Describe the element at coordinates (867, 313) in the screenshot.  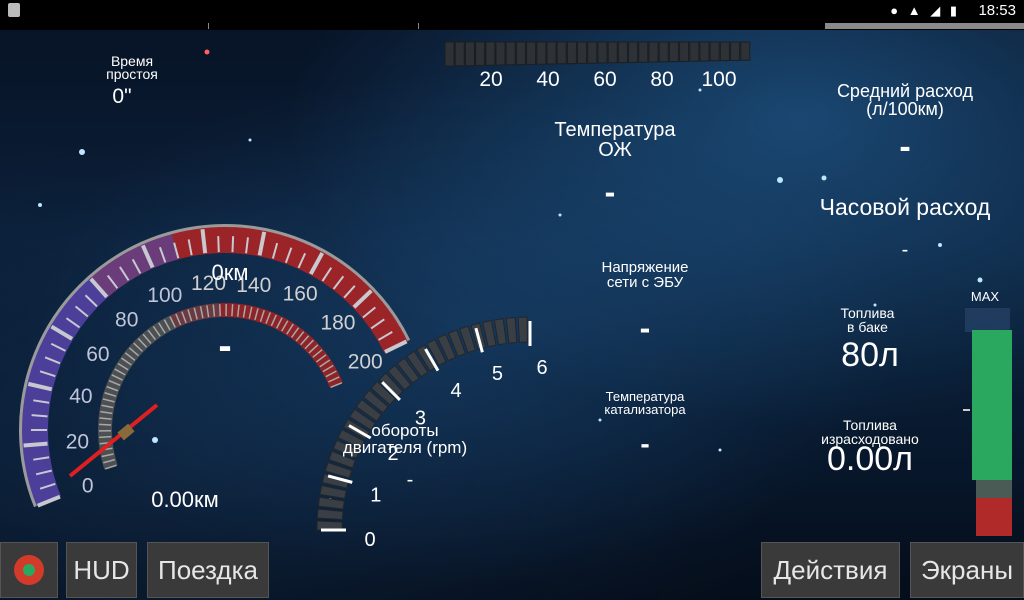
I see `fuel-tank-label-line1: Топлива` at that location.